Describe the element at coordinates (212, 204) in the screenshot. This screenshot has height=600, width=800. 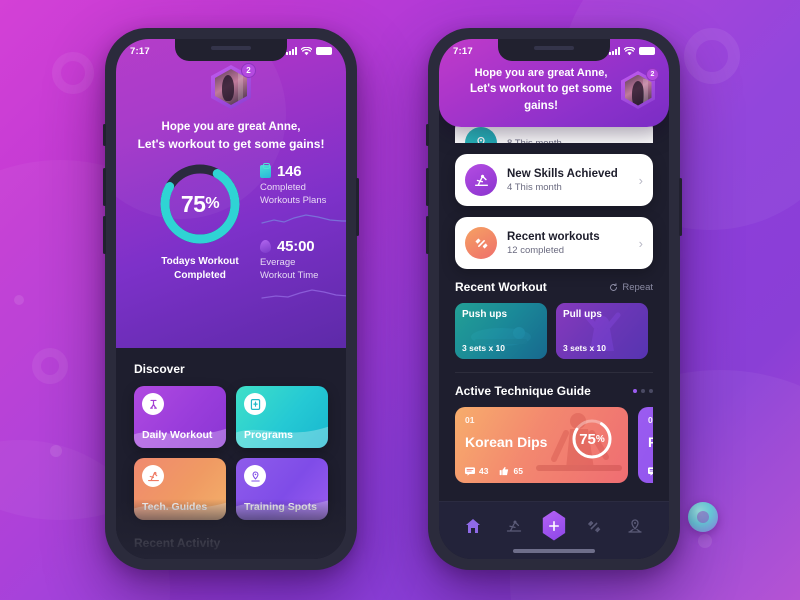
I see `progress-percent-symbol: %` at that location.